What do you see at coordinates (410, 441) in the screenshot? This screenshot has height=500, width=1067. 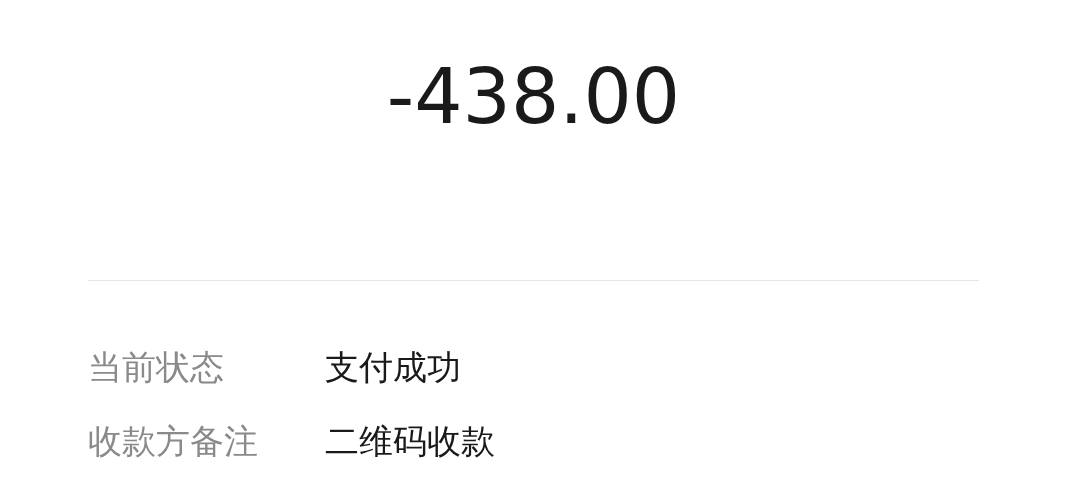 I see `detail-value: 二维码收款` at bounding box center [410, 441].